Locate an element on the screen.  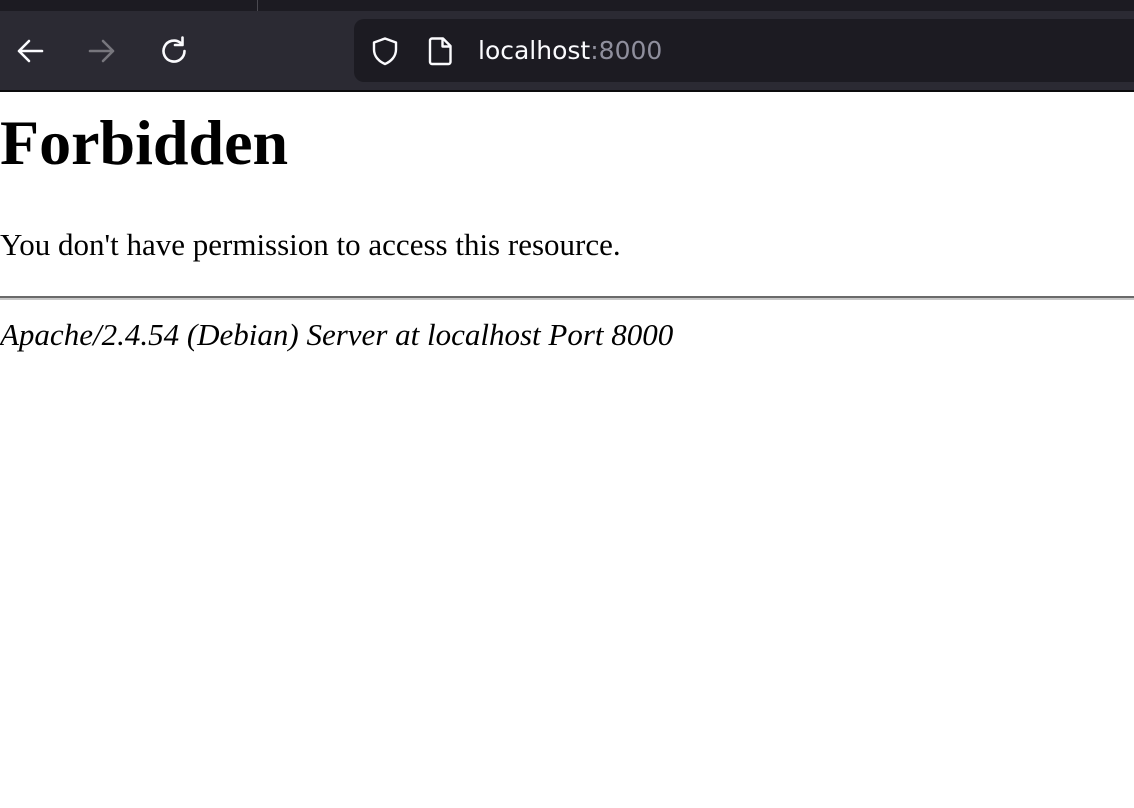
reload-icon is located at coordinates (174, 49).